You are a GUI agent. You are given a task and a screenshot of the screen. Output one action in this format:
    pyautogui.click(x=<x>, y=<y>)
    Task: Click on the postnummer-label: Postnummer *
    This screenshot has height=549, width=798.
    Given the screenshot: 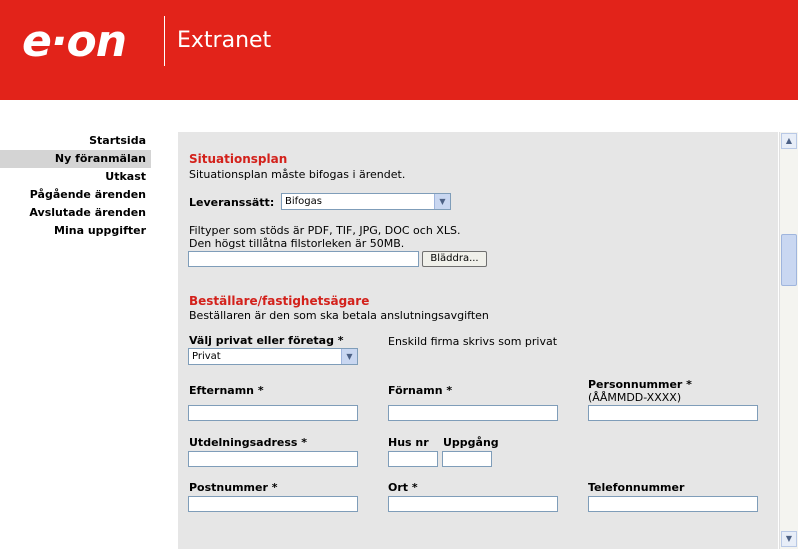 What is the action you would take?
    pyautogui.click(x=233, y=487)
    